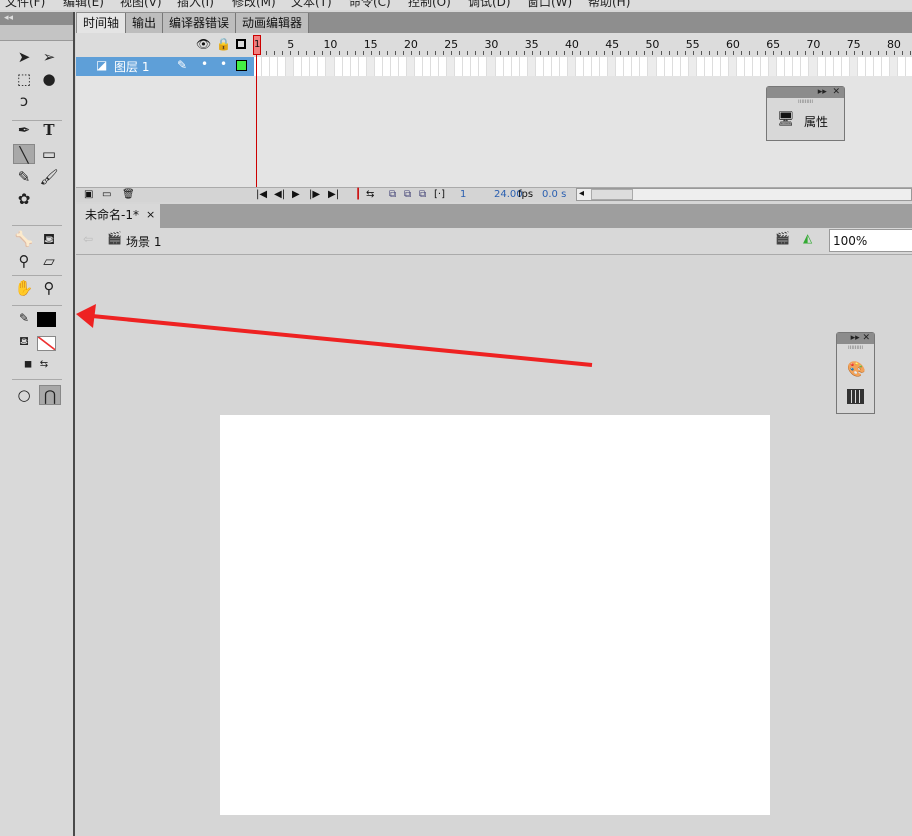 The image size is (912, 836). Describe the element at coordinates (342, 340) in the screenshot. I see `arrow-shaft` at that location.